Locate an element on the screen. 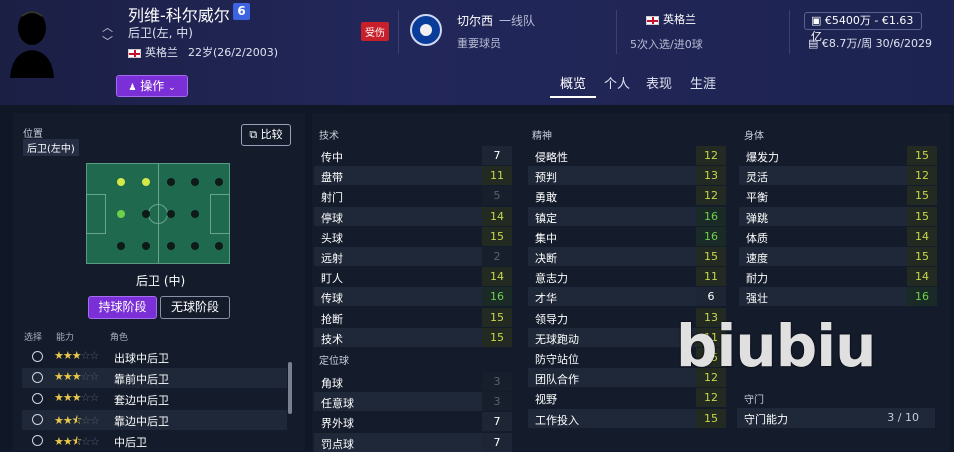  club-crest-icon is located at coordinates (426, 30).